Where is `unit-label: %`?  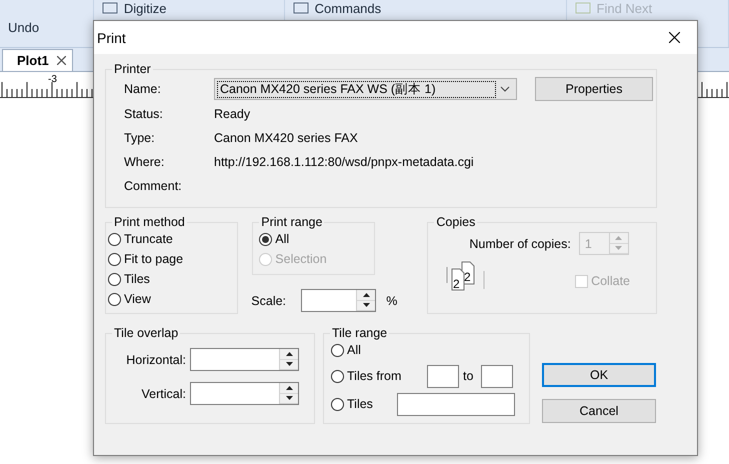 unit-label: % is located at coordinates (392, 301).